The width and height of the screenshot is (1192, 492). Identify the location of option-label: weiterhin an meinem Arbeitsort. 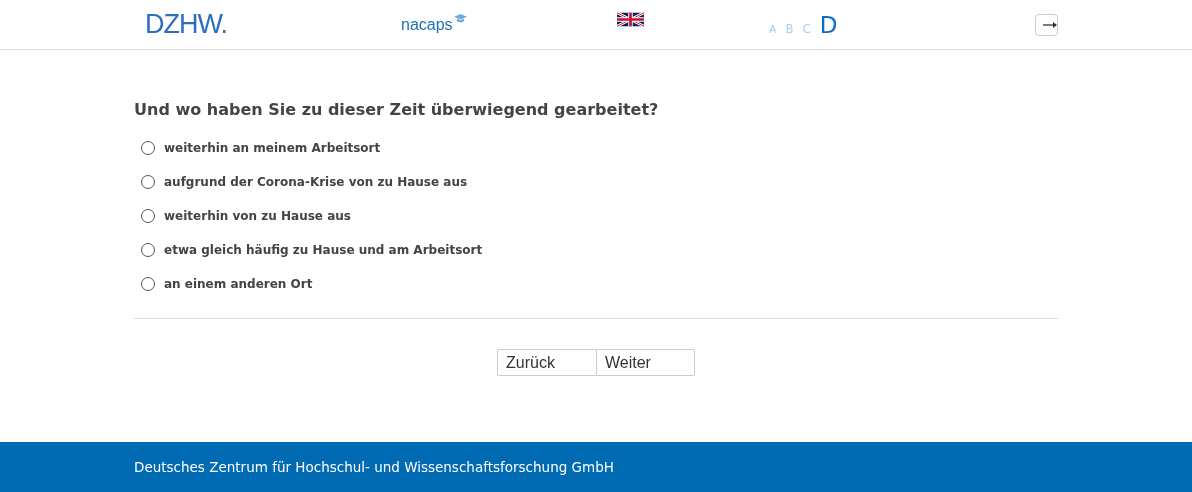
(272, 148).